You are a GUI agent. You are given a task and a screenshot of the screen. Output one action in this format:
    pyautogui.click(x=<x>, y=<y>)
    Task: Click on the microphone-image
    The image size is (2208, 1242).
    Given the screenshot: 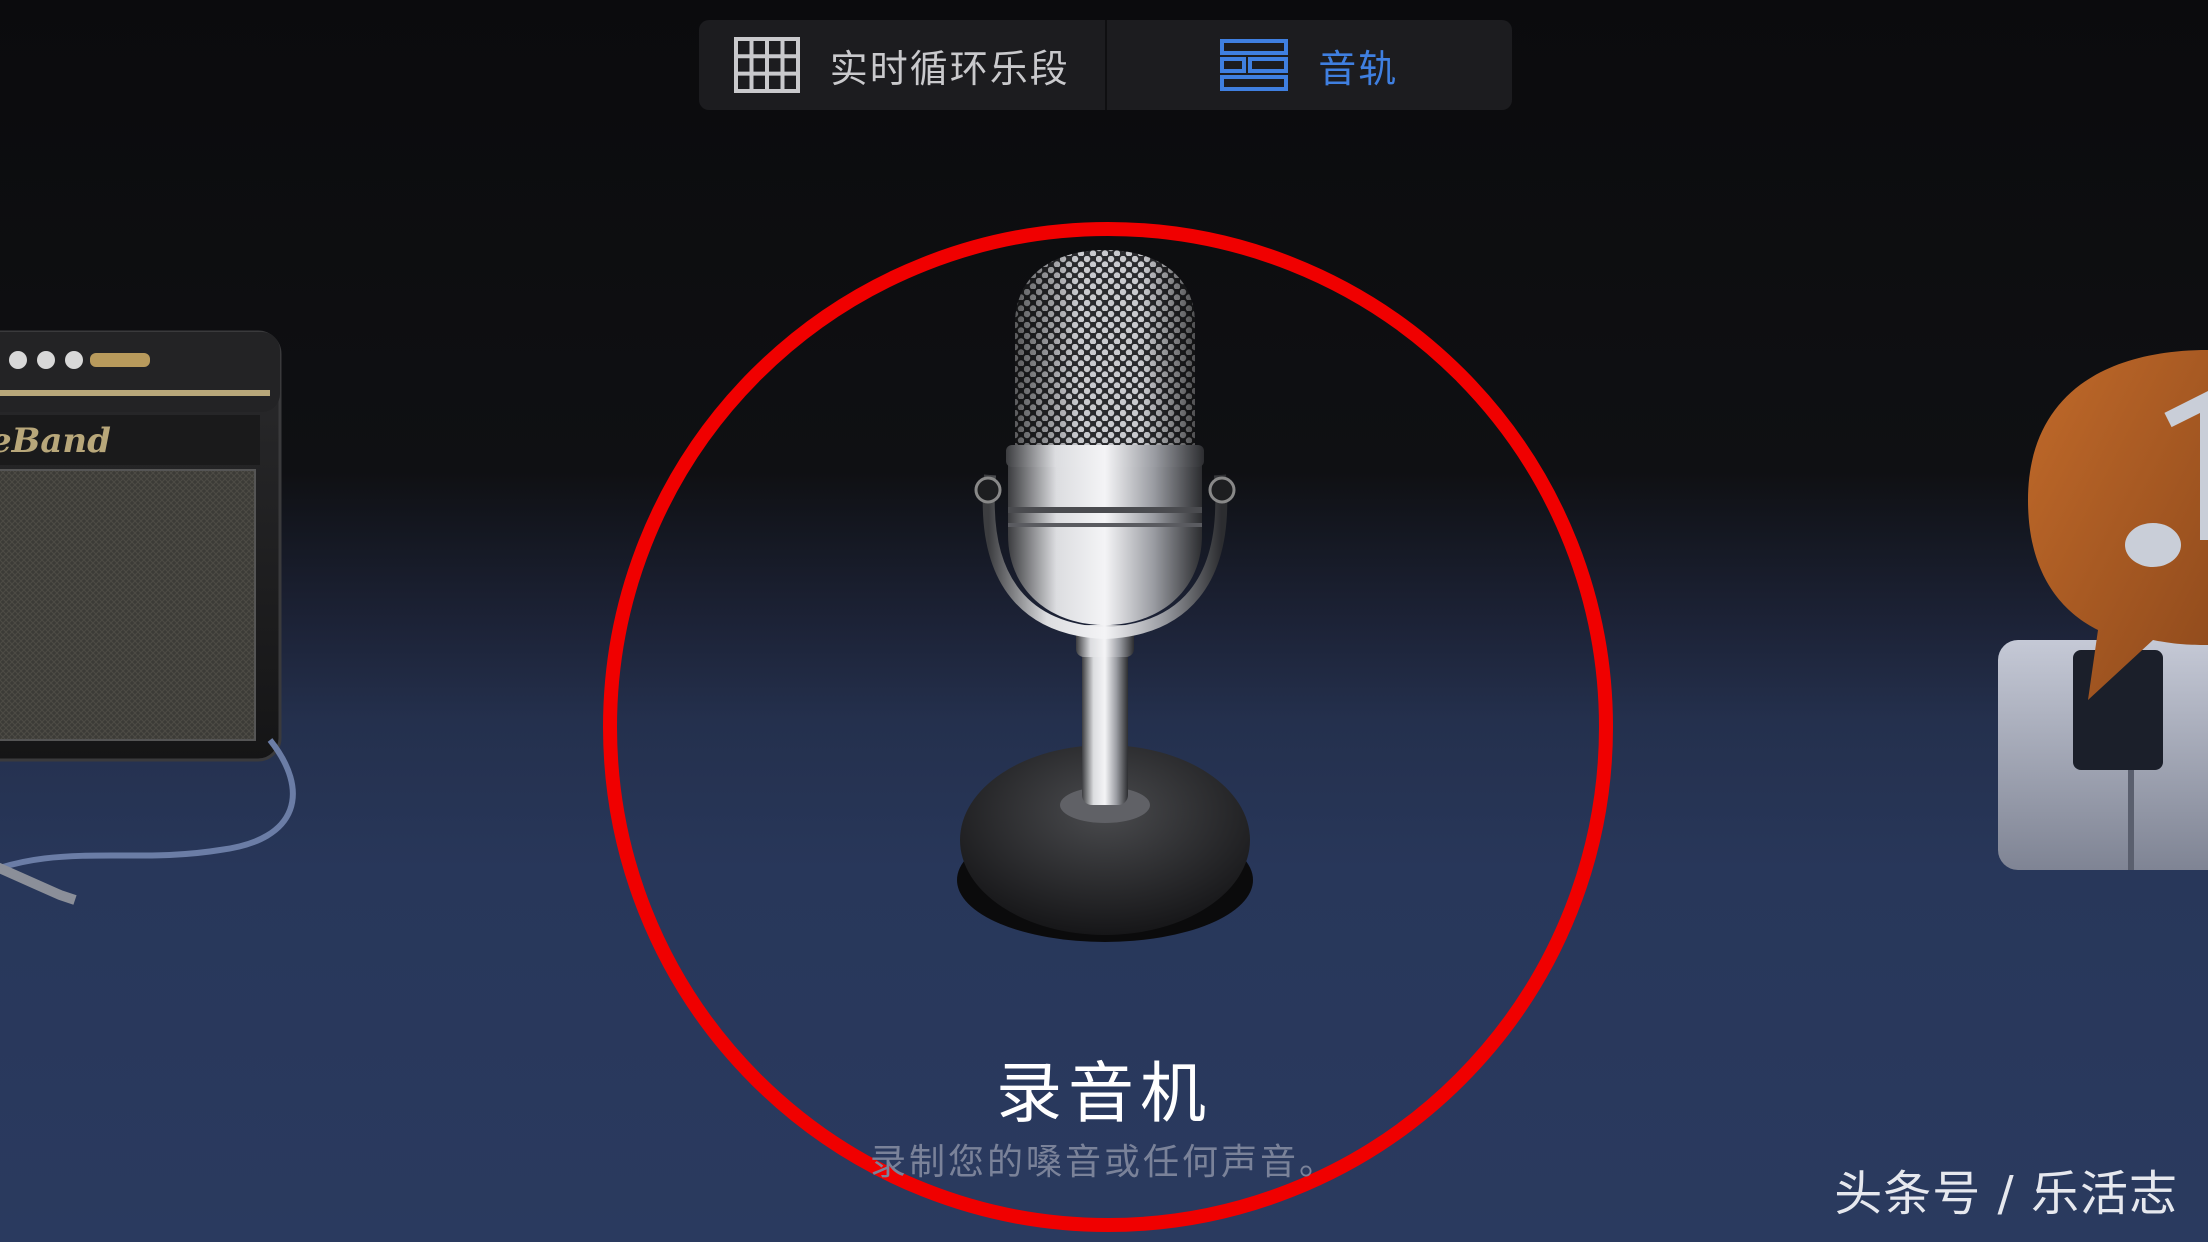 What is the action you would take?
    pyautogui.click(x=1105, y=602)
    